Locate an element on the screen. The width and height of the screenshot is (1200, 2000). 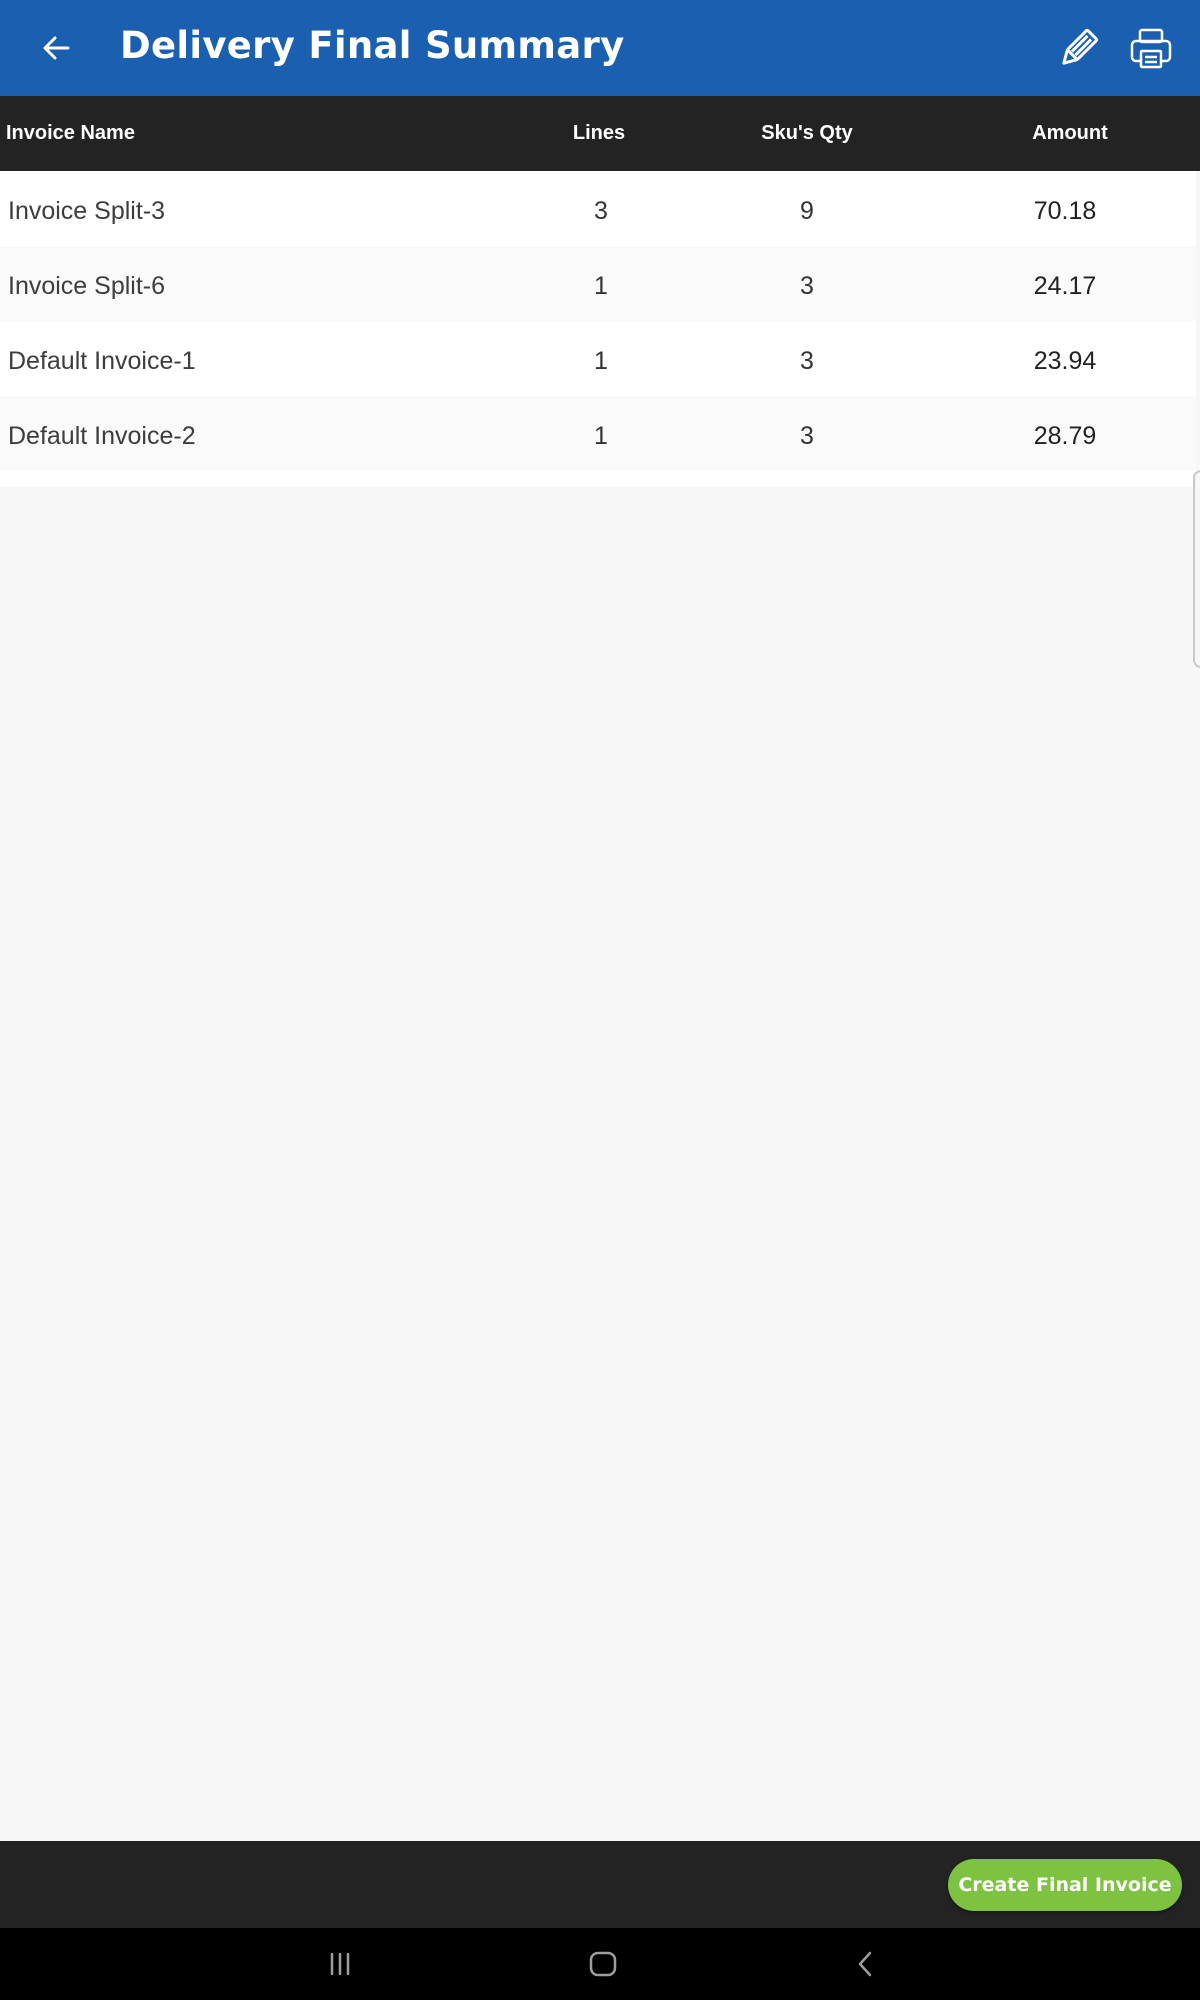
app-bar: Delivery Final Summary is located at coordinates (600, 48).